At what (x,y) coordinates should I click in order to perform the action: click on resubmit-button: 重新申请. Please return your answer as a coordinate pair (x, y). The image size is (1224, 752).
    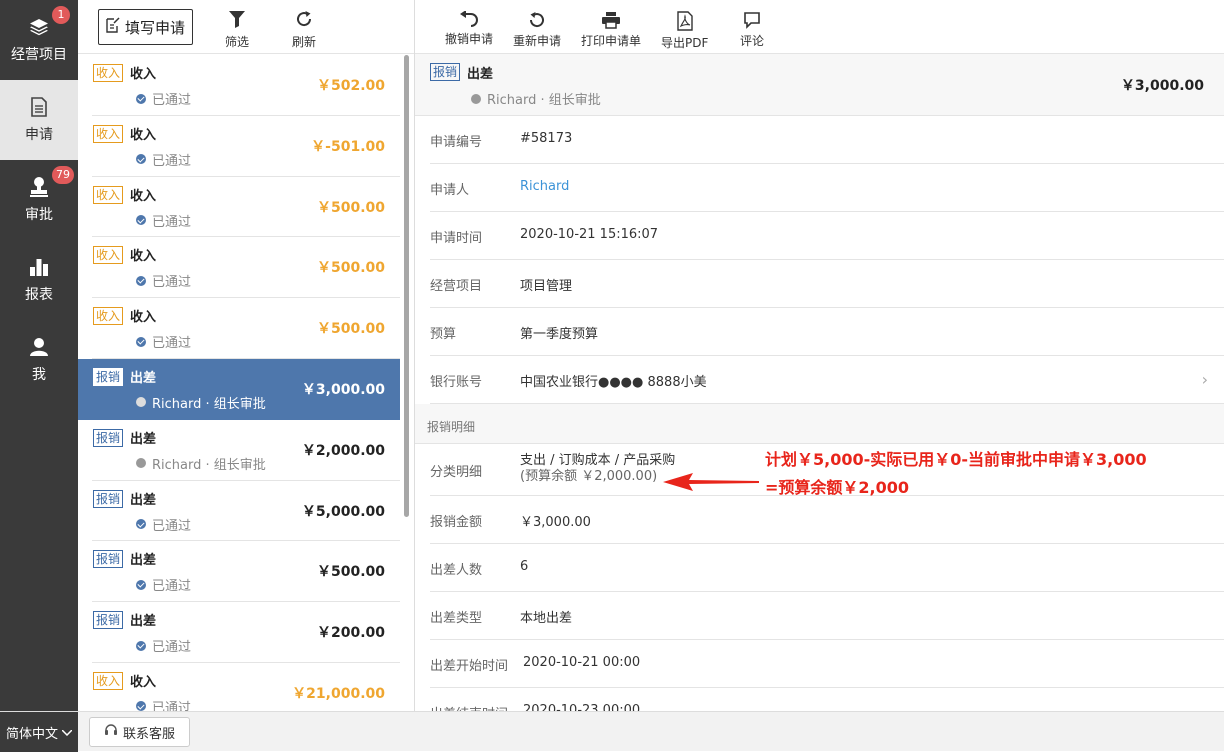
    Looking at the image, I should click on (537, 30).